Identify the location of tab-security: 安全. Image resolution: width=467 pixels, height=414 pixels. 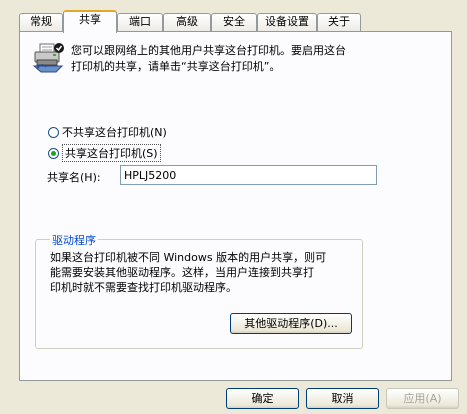
(234, 22).